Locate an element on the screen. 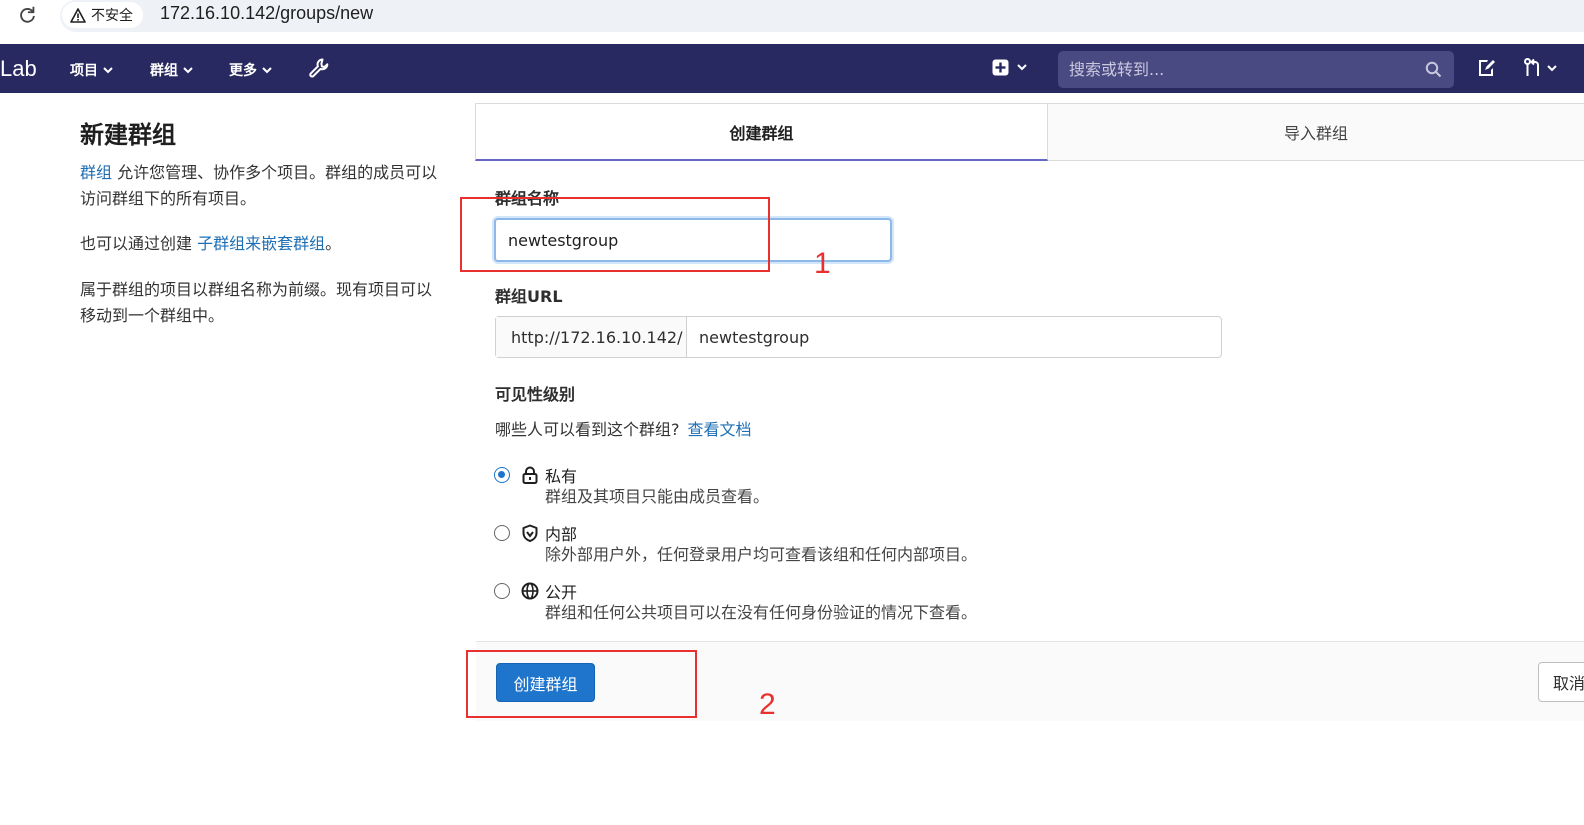 The image size is (1584, 825). tab-create-group: 创建群组 is located at coordinates (761, 132).